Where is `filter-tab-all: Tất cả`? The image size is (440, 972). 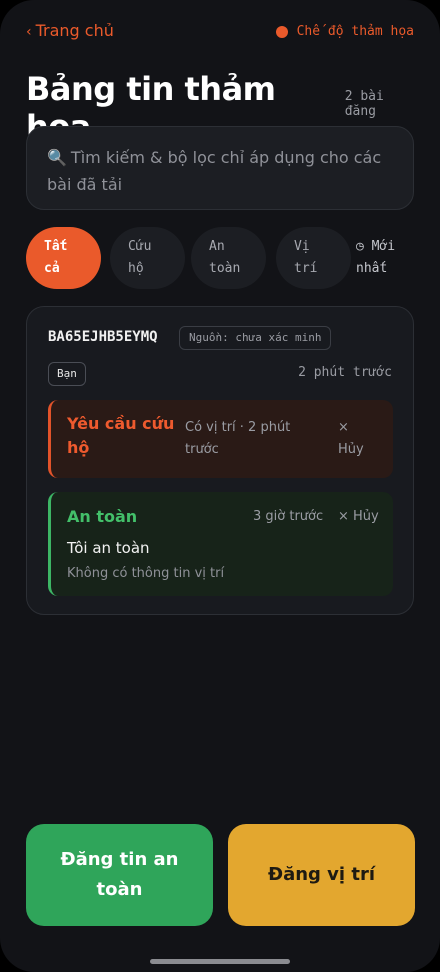 filter-tab-all: Tất cả is located at coordinates (63, 258).